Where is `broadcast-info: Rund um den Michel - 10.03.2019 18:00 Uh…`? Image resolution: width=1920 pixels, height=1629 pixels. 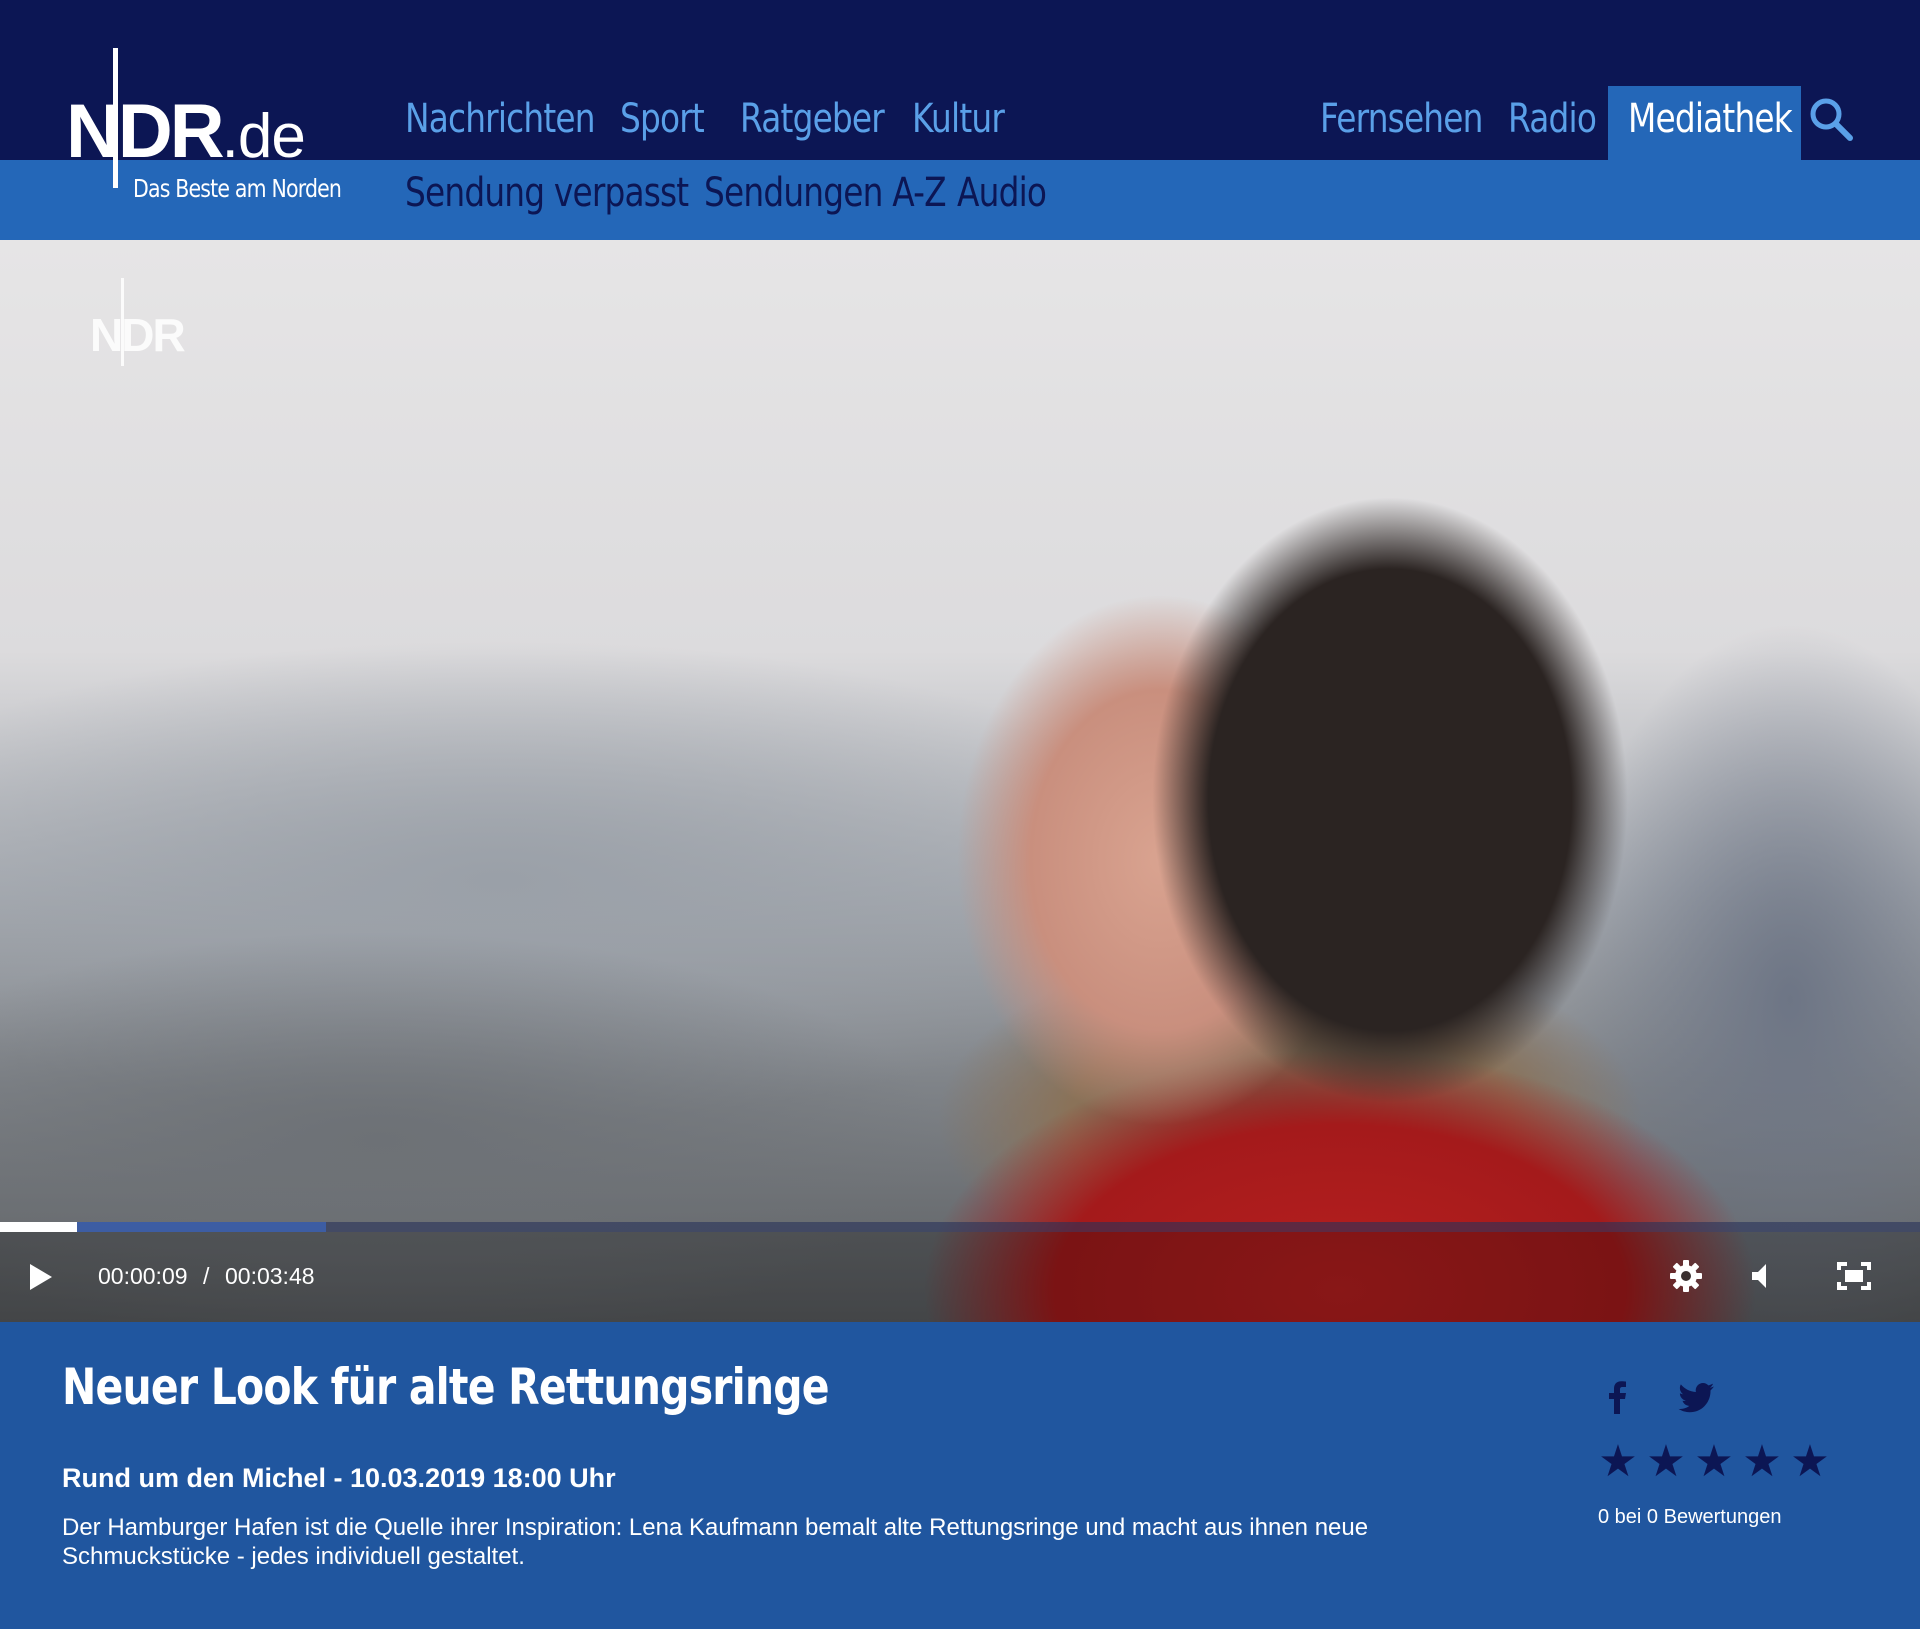
broadcast-info: Rund um den Michel - 10.03.2019 18:00 Uh… is located at coordinates (339, 1478).